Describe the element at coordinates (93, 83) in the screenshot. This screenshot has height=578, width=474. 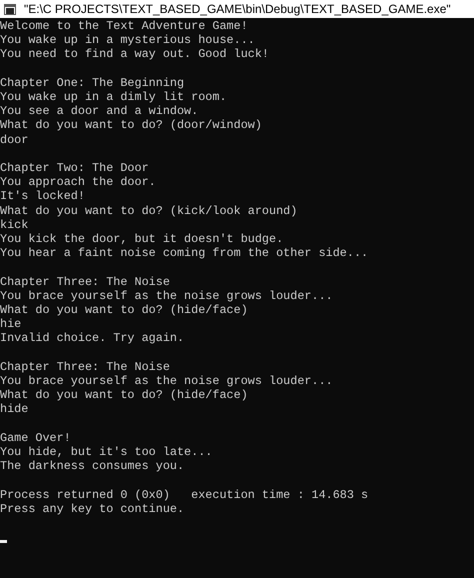
I see `console-line: Chapter One: The Beginning` at that location.